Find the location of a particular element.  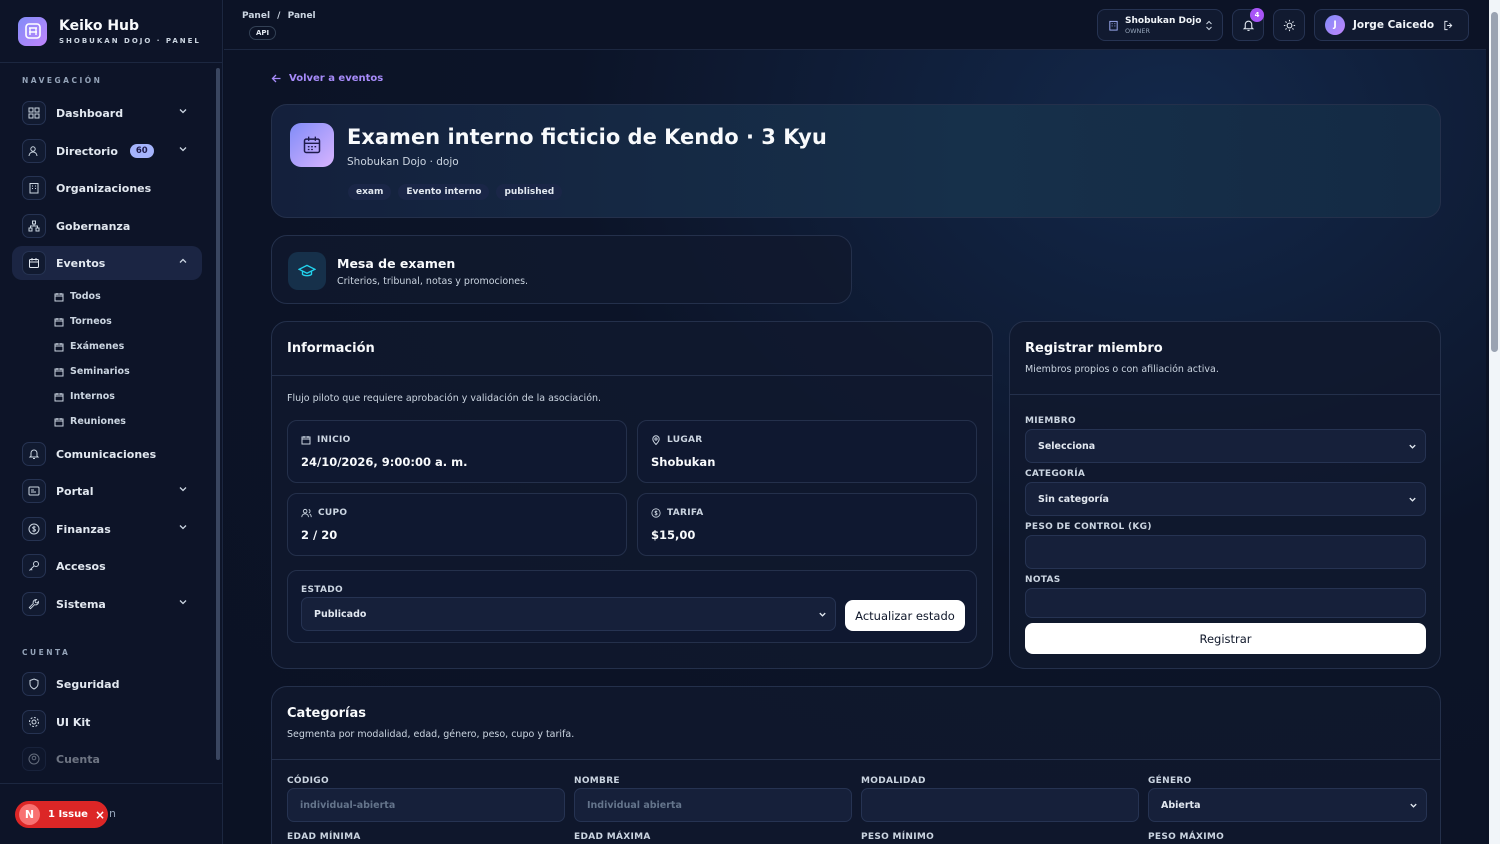

genero-select: Abierta is located at coordinates (1287, 805).